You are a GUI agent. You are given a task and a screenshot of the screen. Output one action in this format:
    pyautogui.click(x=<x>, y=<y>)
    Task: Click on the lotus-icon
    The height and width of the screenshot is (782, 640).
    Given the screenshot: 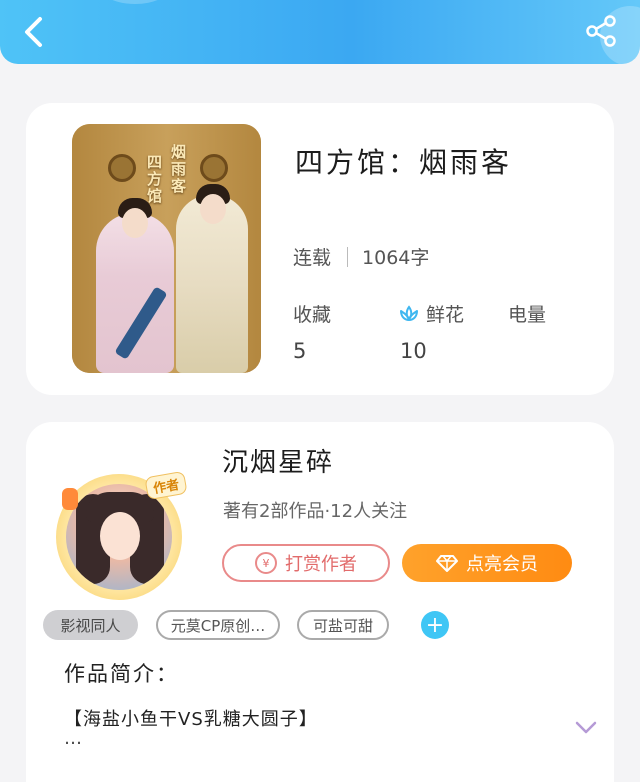 What is the action you would take?
    pyautogui.click(x=409, y=312)
    